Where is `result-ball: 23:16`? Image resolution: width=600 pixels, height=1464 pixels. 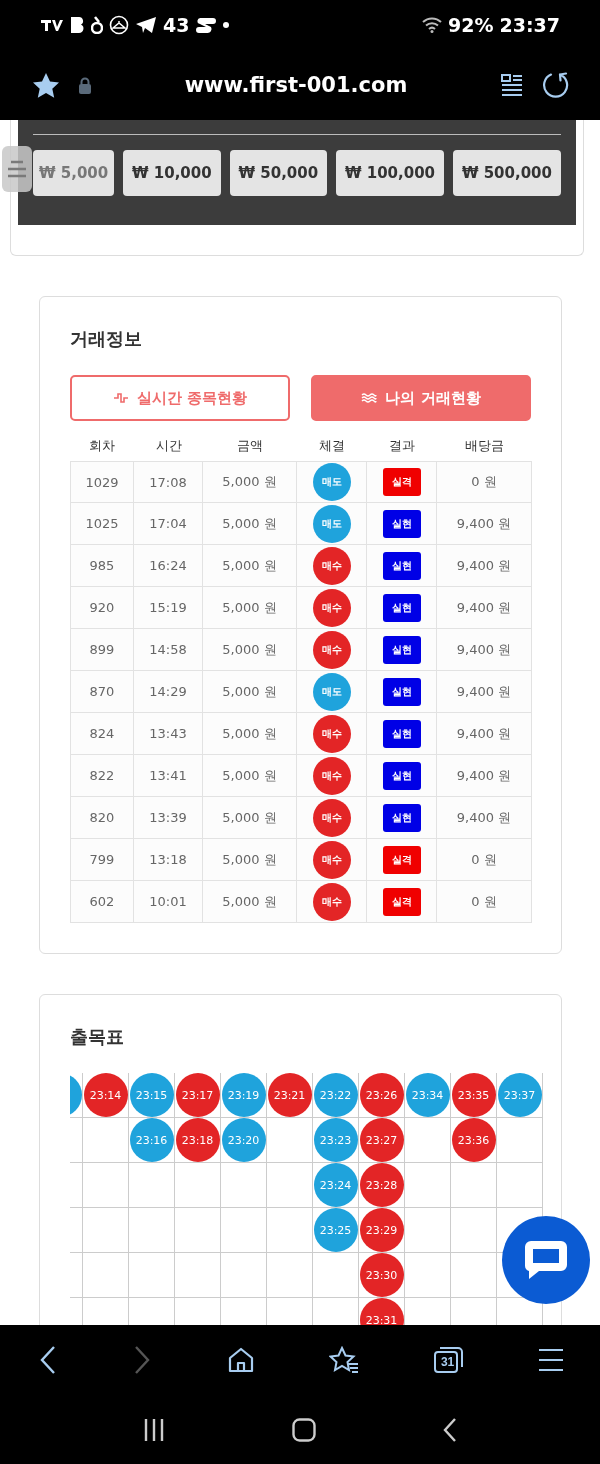 result-ball: 23:16 is located at coordinates (151, 1140).